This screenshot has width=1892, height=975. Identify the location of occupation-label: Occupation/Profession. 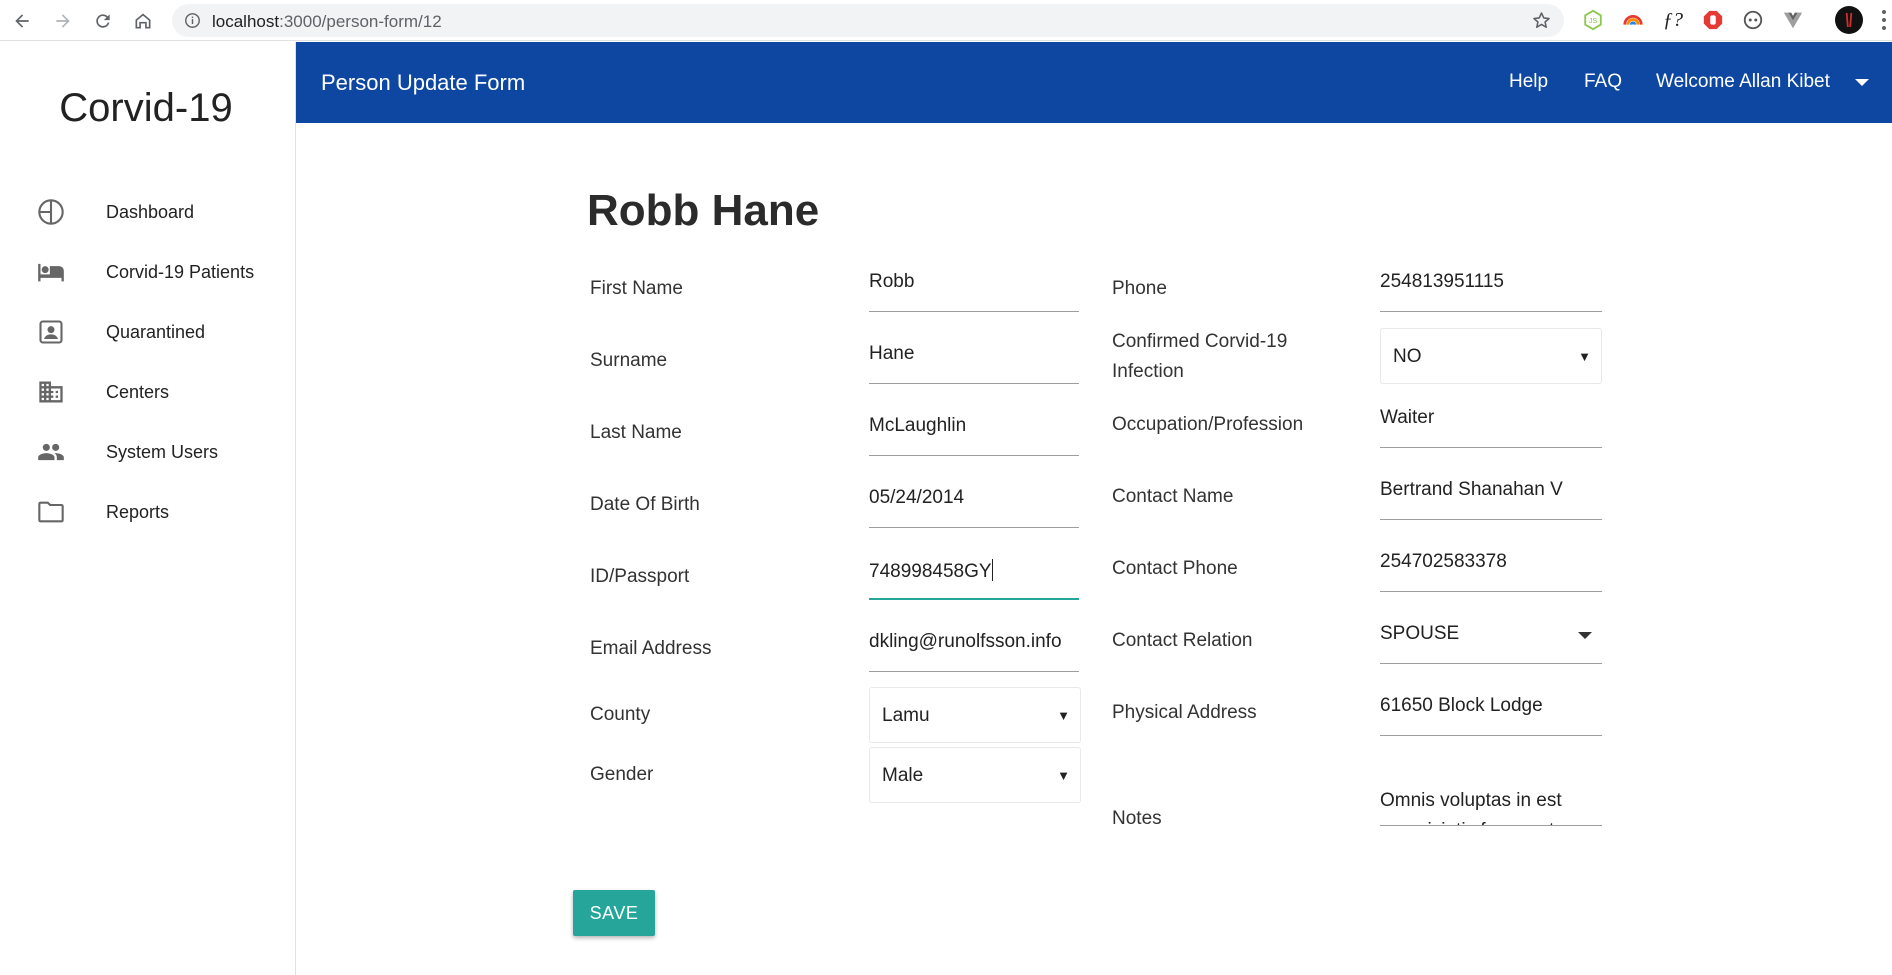
(1208, 424).